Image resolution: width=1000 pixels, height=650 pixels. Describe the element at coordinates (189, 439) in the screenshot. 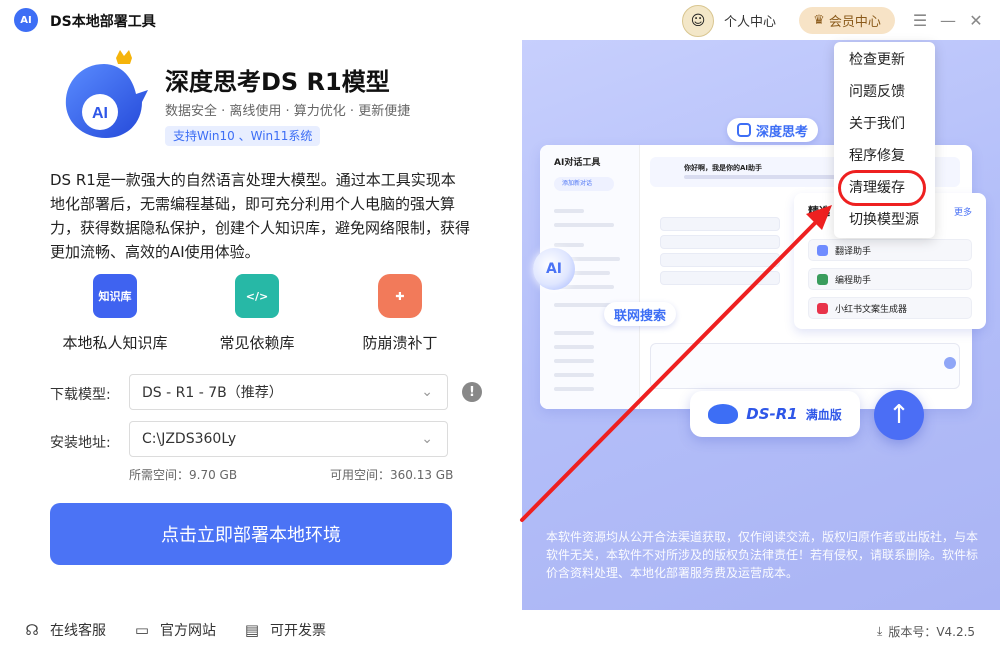

I see `install-path-value: C:\JZDS360Ly` at that location.